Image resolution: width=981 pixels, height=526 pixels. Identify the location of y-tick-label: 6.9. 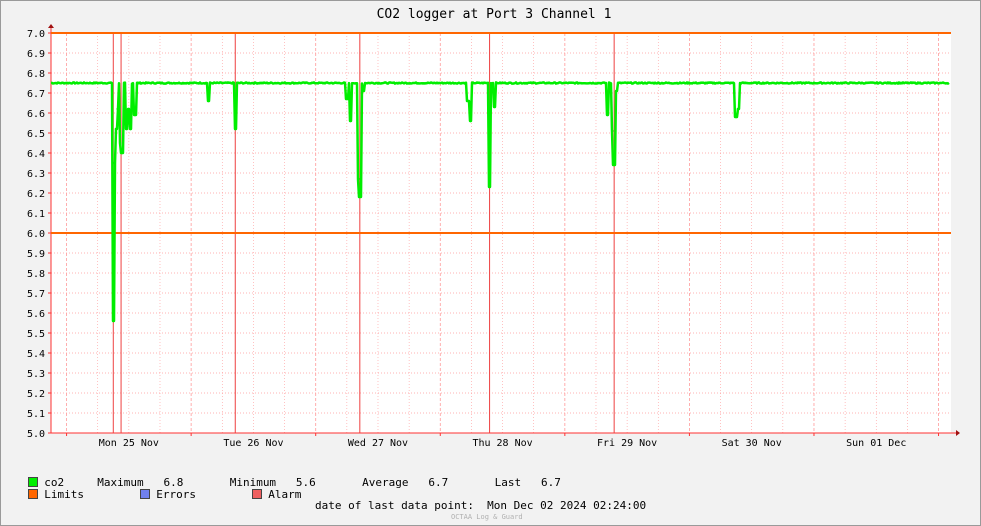
(36, 54).